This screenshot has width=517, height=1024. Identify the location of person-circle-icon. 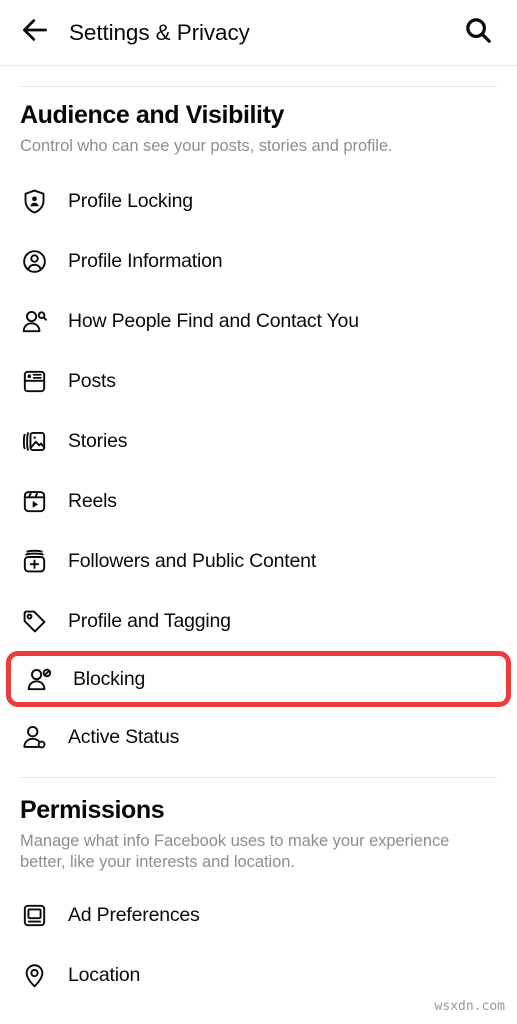
(34, 261).